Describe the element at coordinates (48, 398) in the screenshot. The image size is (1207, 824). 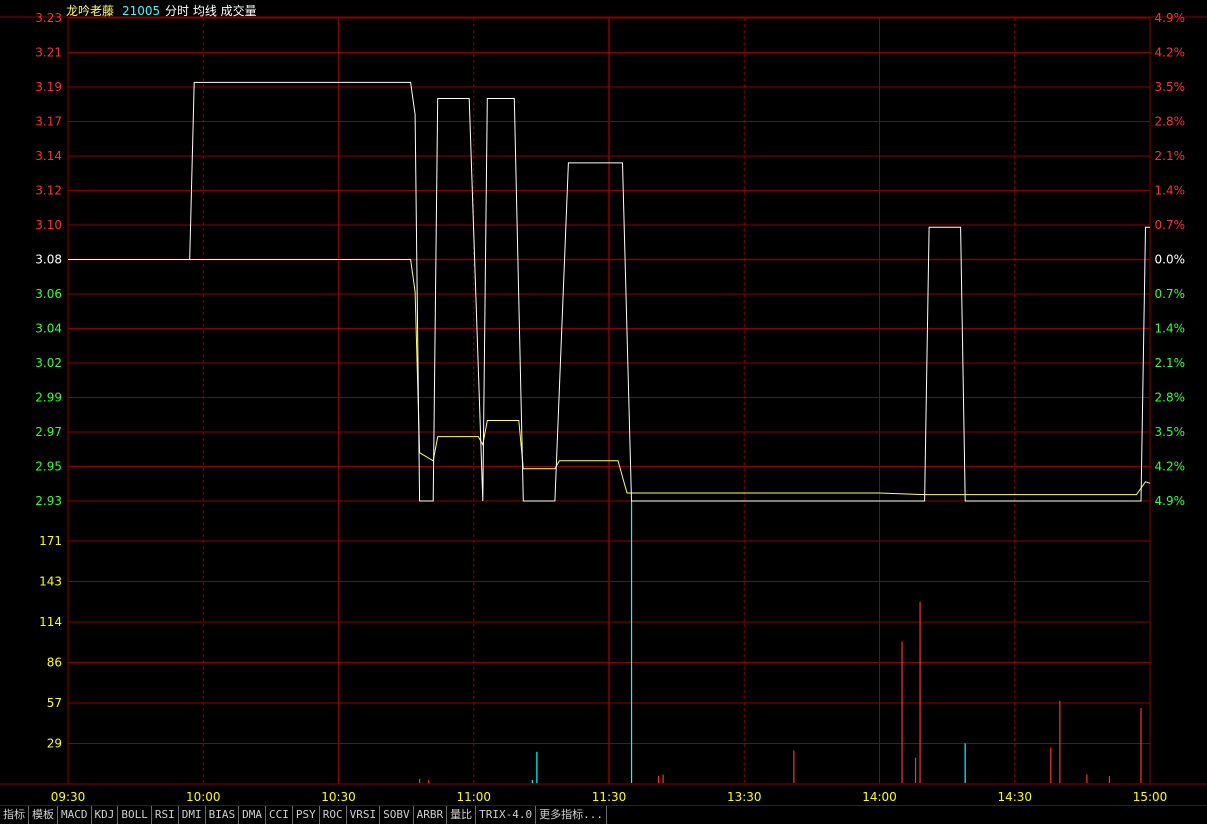
I see `price-tick-label: 2.99` at that location.